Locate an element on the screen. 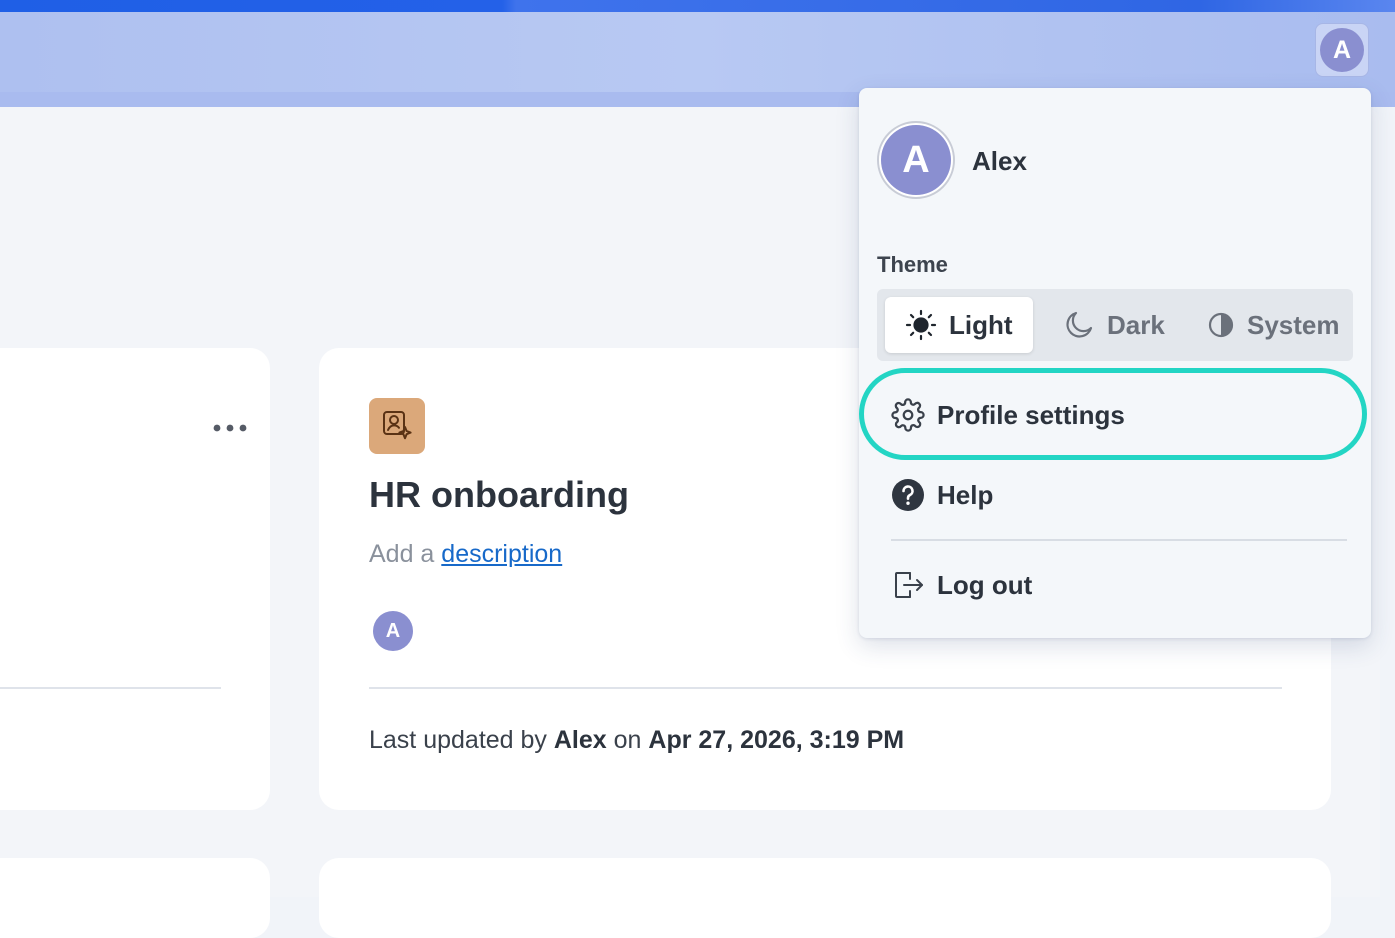 This screenshot has height=938, width=1395. app-header is located at coordinates (697, 52).